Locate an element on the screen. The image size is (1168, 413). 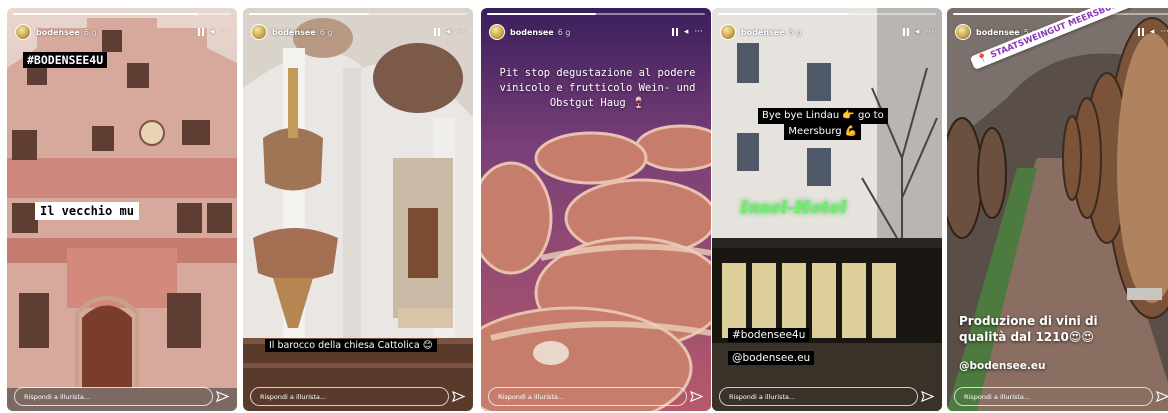
caption-text: Il barocco della chiesa Cattolica is located at coordinates (344, 345).